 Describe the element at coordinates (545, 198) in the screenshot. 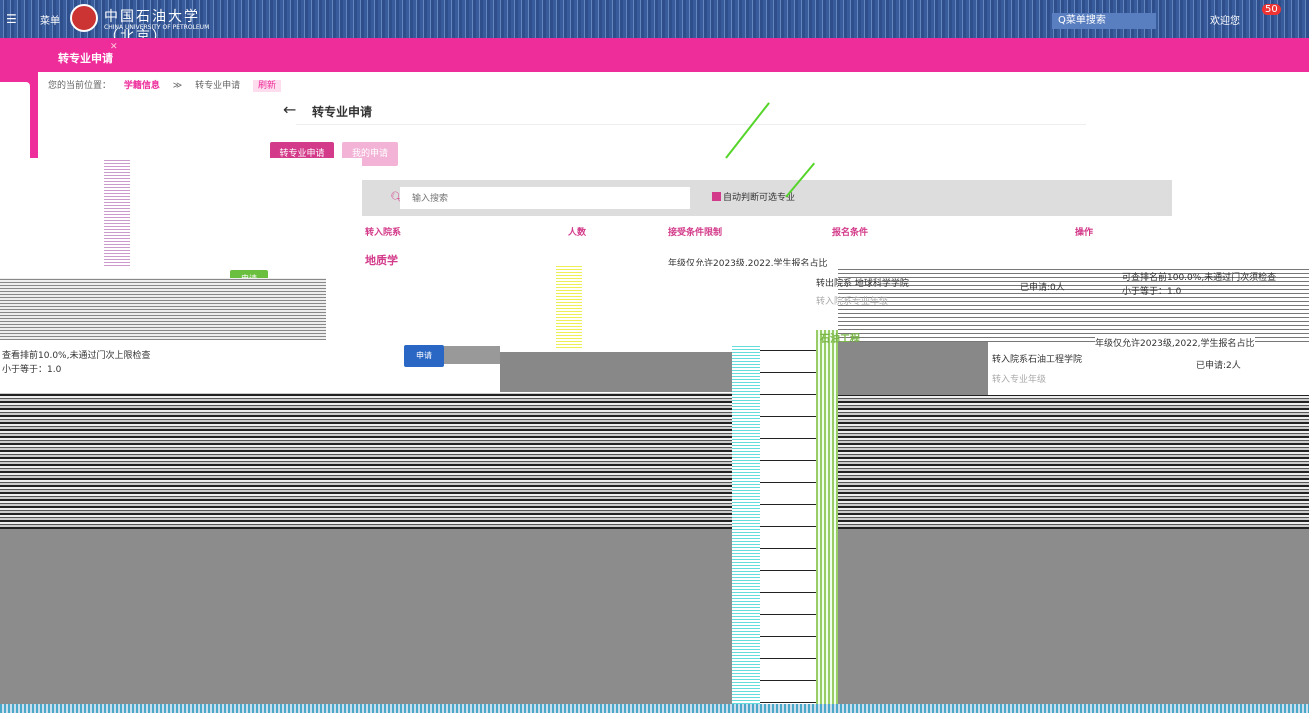

I see `search-input` at that location.